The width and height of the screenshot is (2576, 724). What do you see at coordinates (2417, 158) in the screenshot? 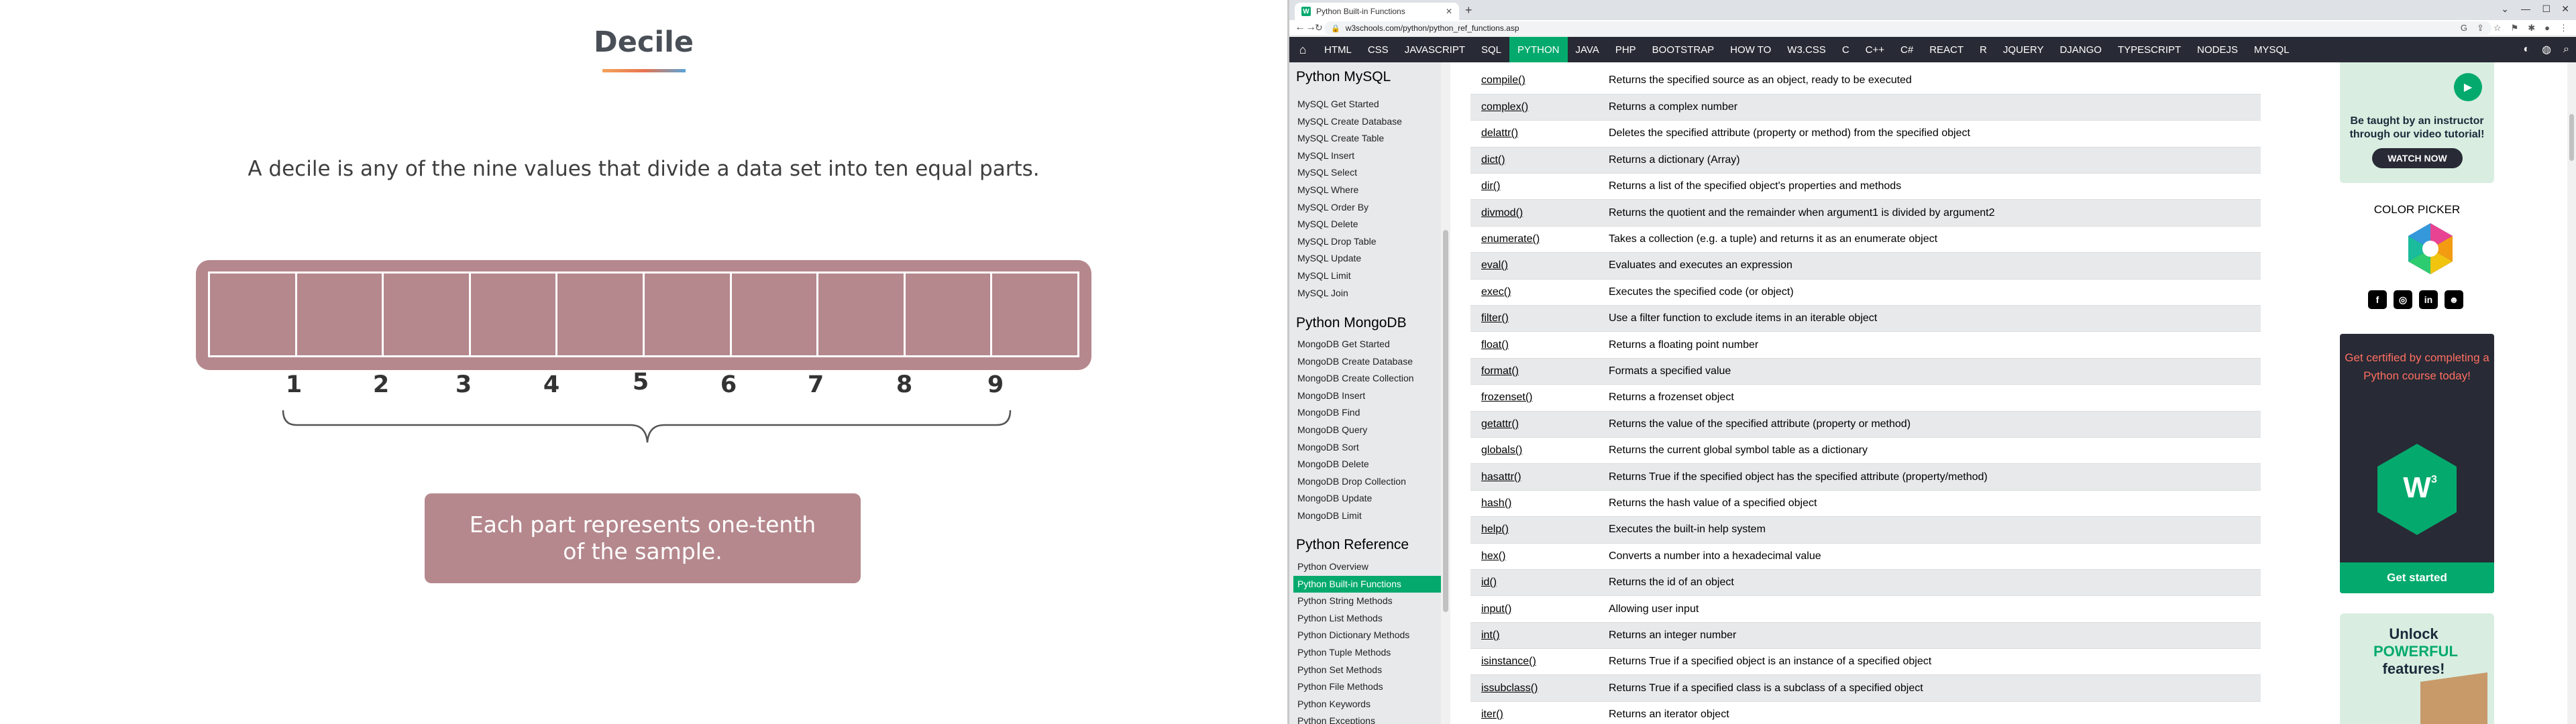
I see `watch-now-button: WATCH NOW` at bounding box center [2417, 158].